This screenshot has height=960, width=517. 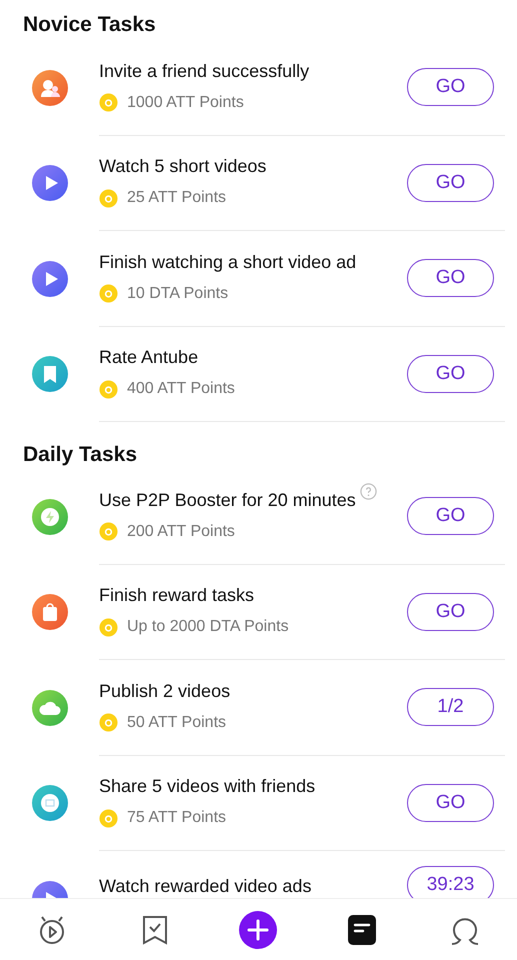 What do you see at coordinates (155, 930) in the screenshot?
I see `bookmark-check-icon` at bounding box center [155, 930].